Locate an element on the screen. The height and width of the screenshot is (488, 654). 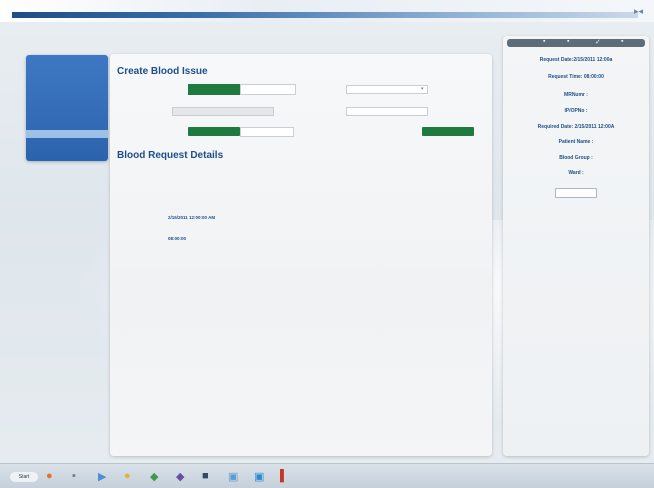
page-title: Create Blood Issue is located at coordinates (162, 71).